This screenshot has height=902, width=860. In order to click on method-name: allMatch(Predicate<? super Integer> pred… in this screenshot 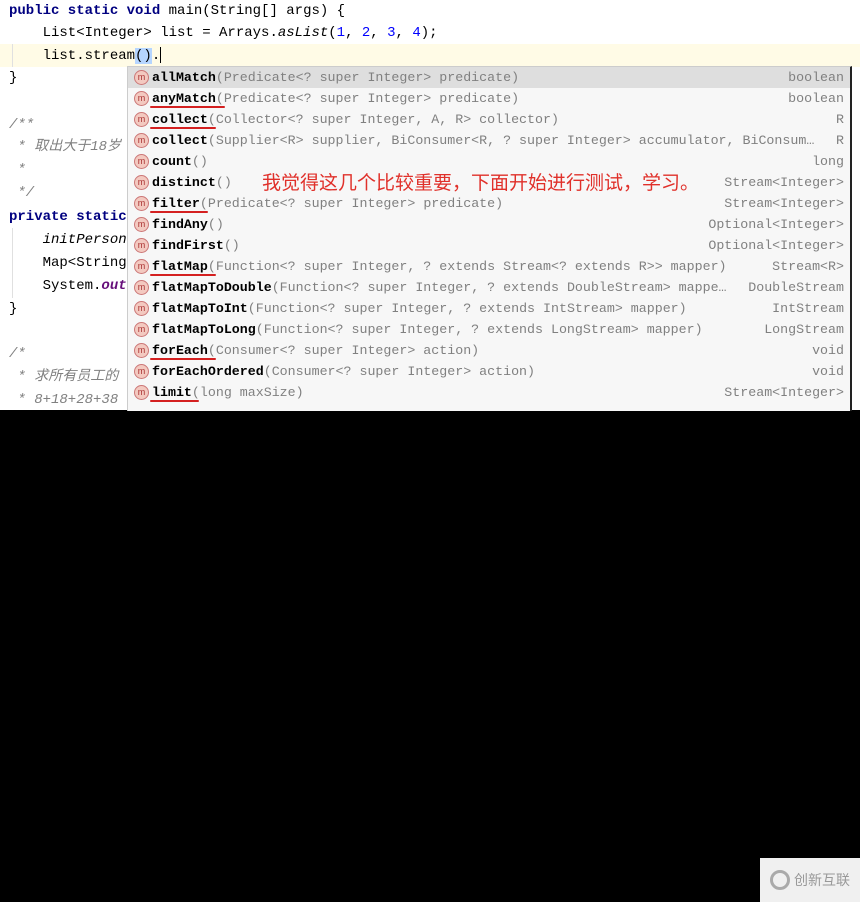, I will do `click(335, 77)`.